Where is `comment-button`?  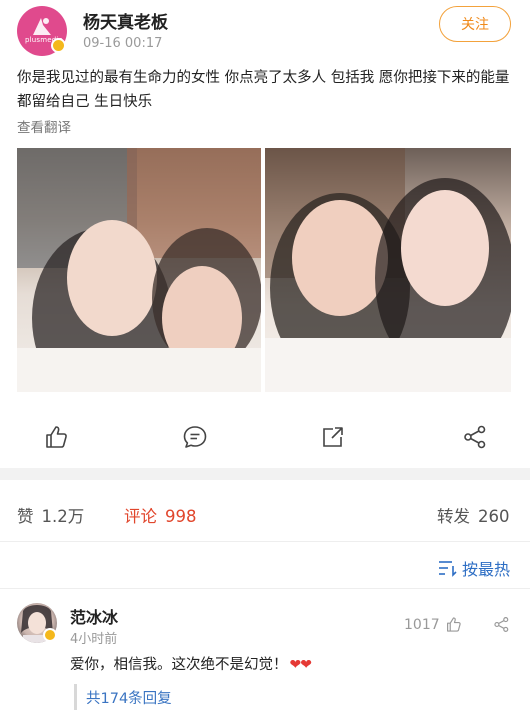
comment-button is located at coordinates (195, 437).